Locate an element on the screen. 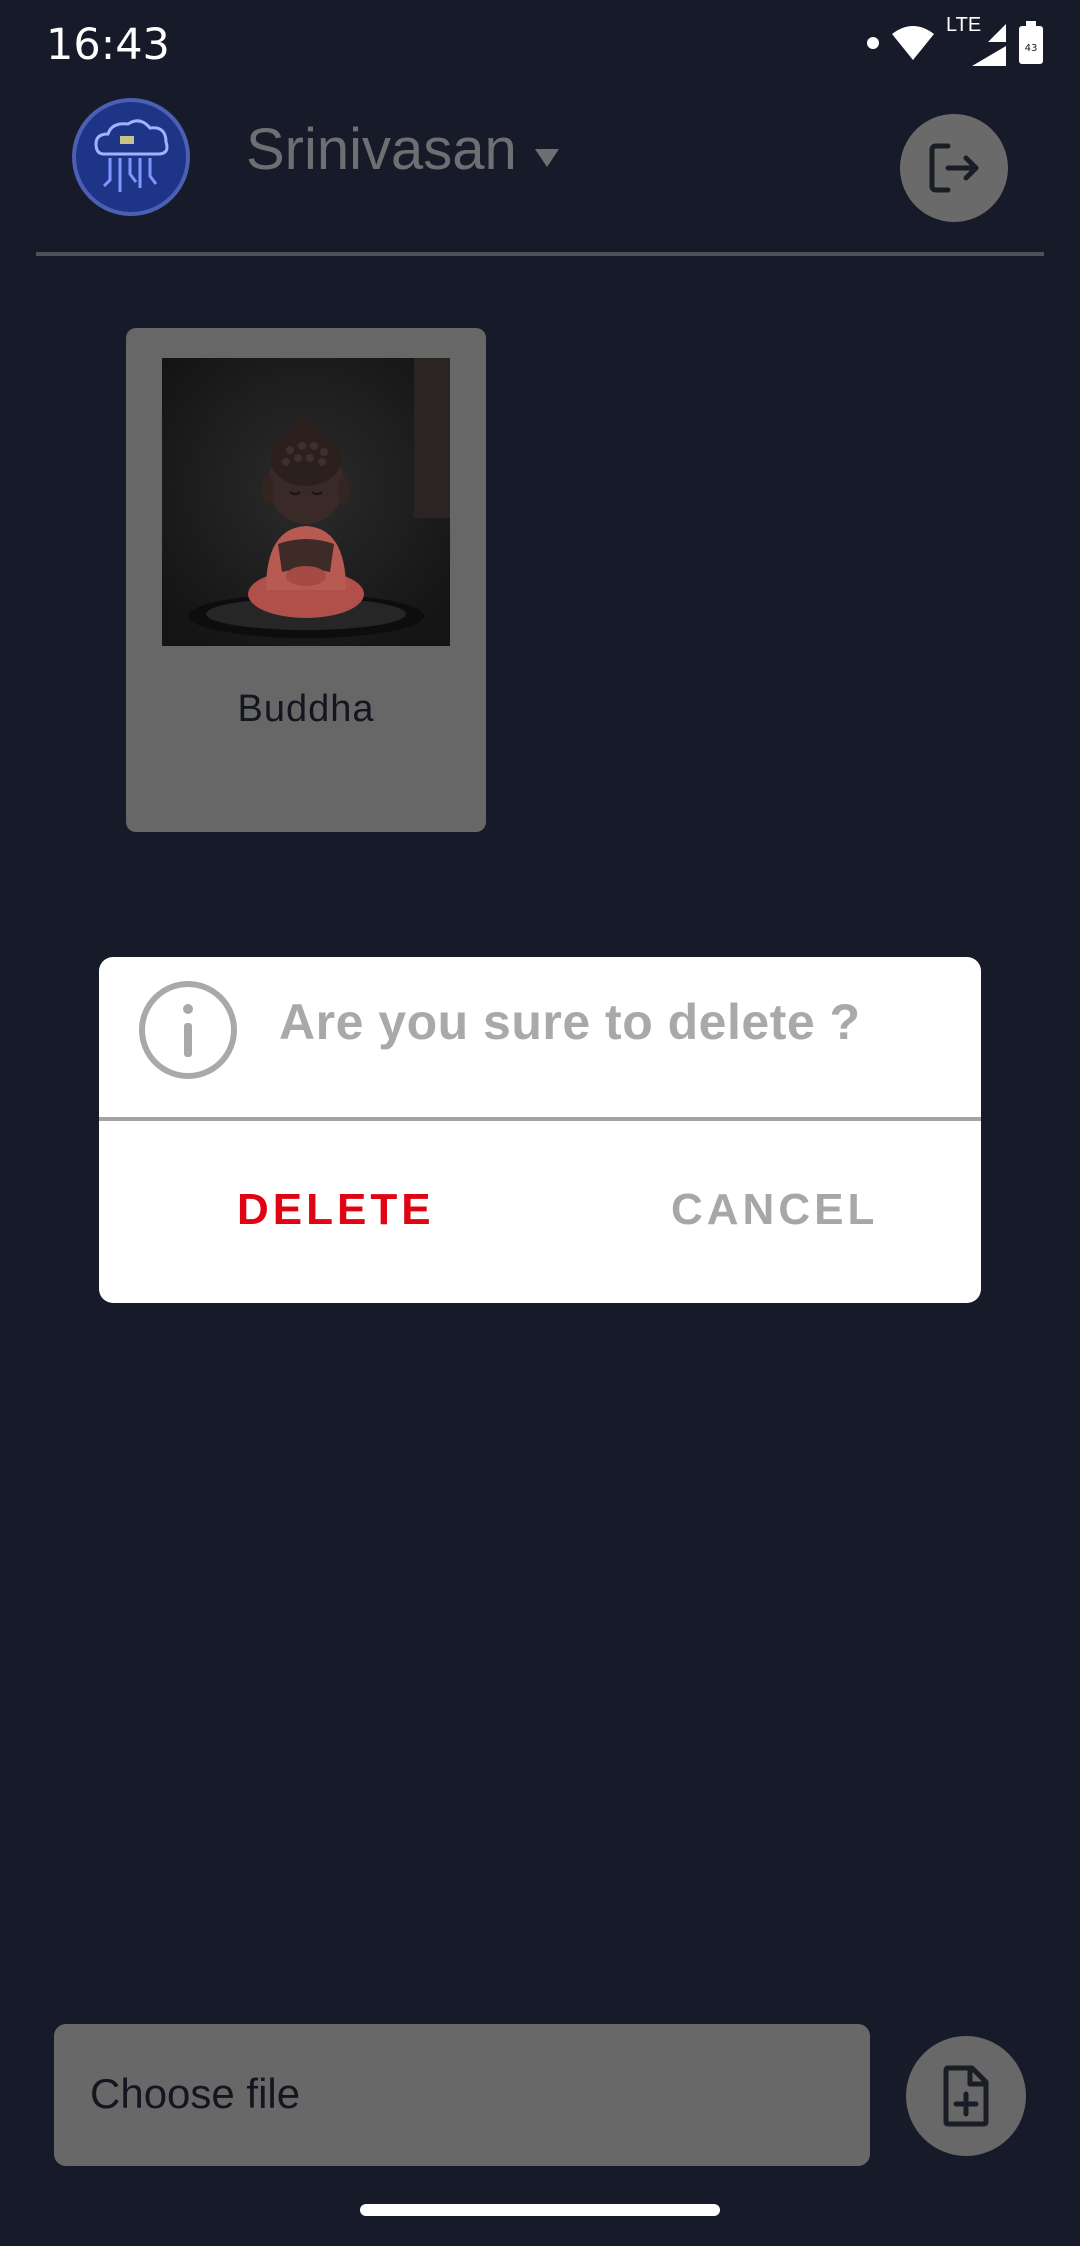 The image size is (1080, 2246). app-header: Srinivasan is located at coordinates (540, 171).